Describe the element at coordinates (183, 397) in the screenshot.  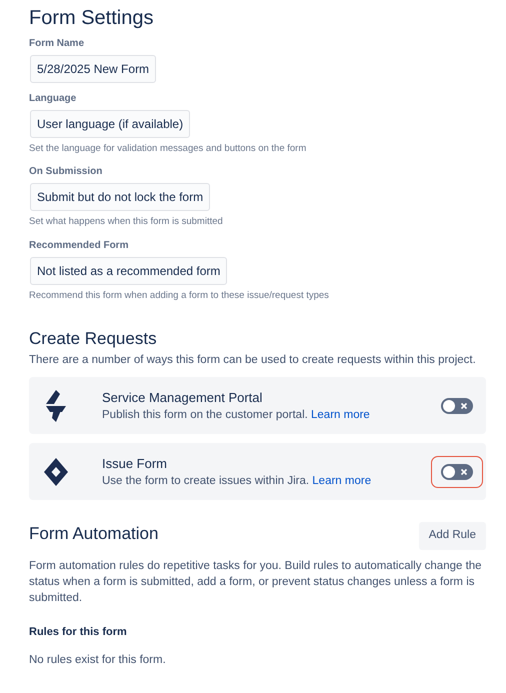
I see `option-title: Service Management Portal` at that location.